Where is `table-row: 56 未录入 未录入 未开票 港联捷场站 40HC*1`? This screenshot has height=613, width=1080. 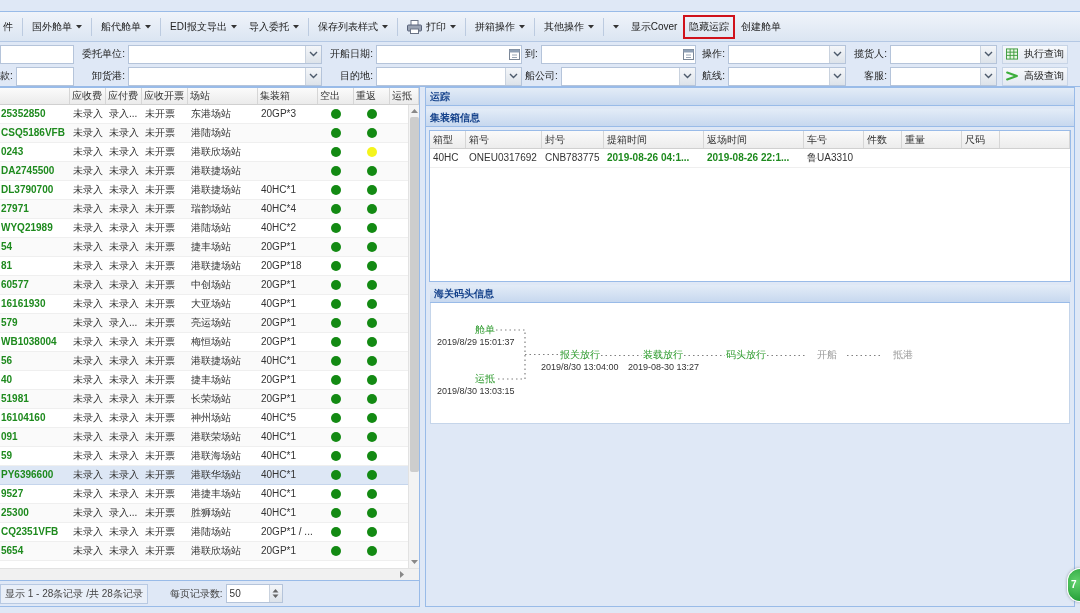 table-row: 56 未录入 未录入 未开票 港联捷场站 40HC*1 is located at coordinates (204, 361).